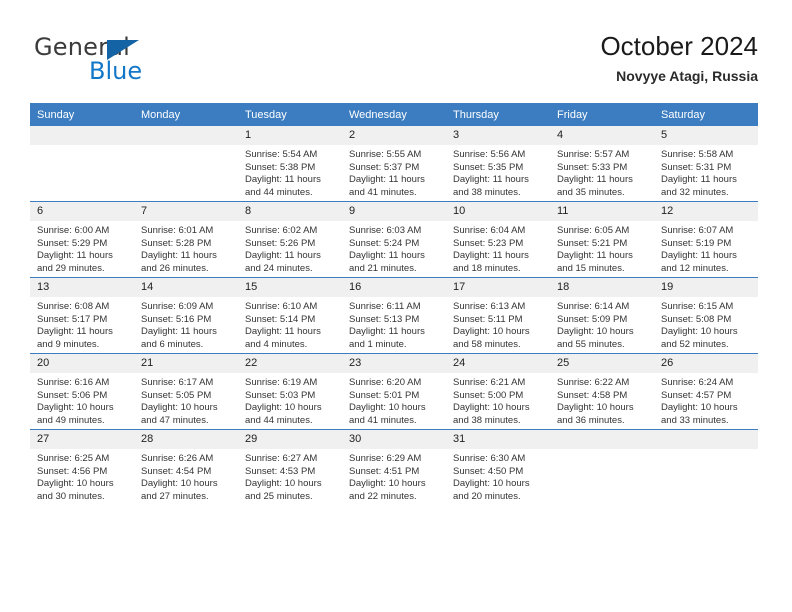 The height and width of the screenshot is (612, 792). I want to click on brand-name-blue: Blue, so click(116, 71).